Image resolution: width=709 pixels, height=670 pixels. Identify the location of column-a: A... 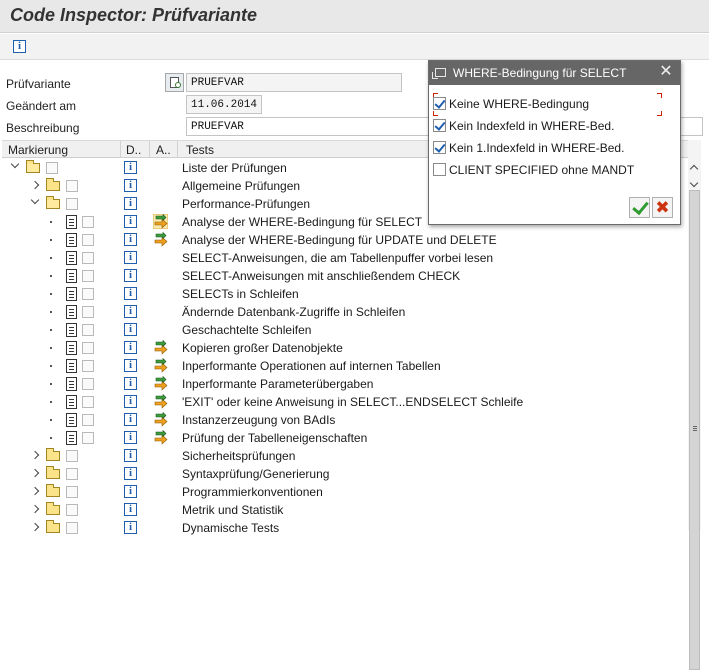
(163, 150).